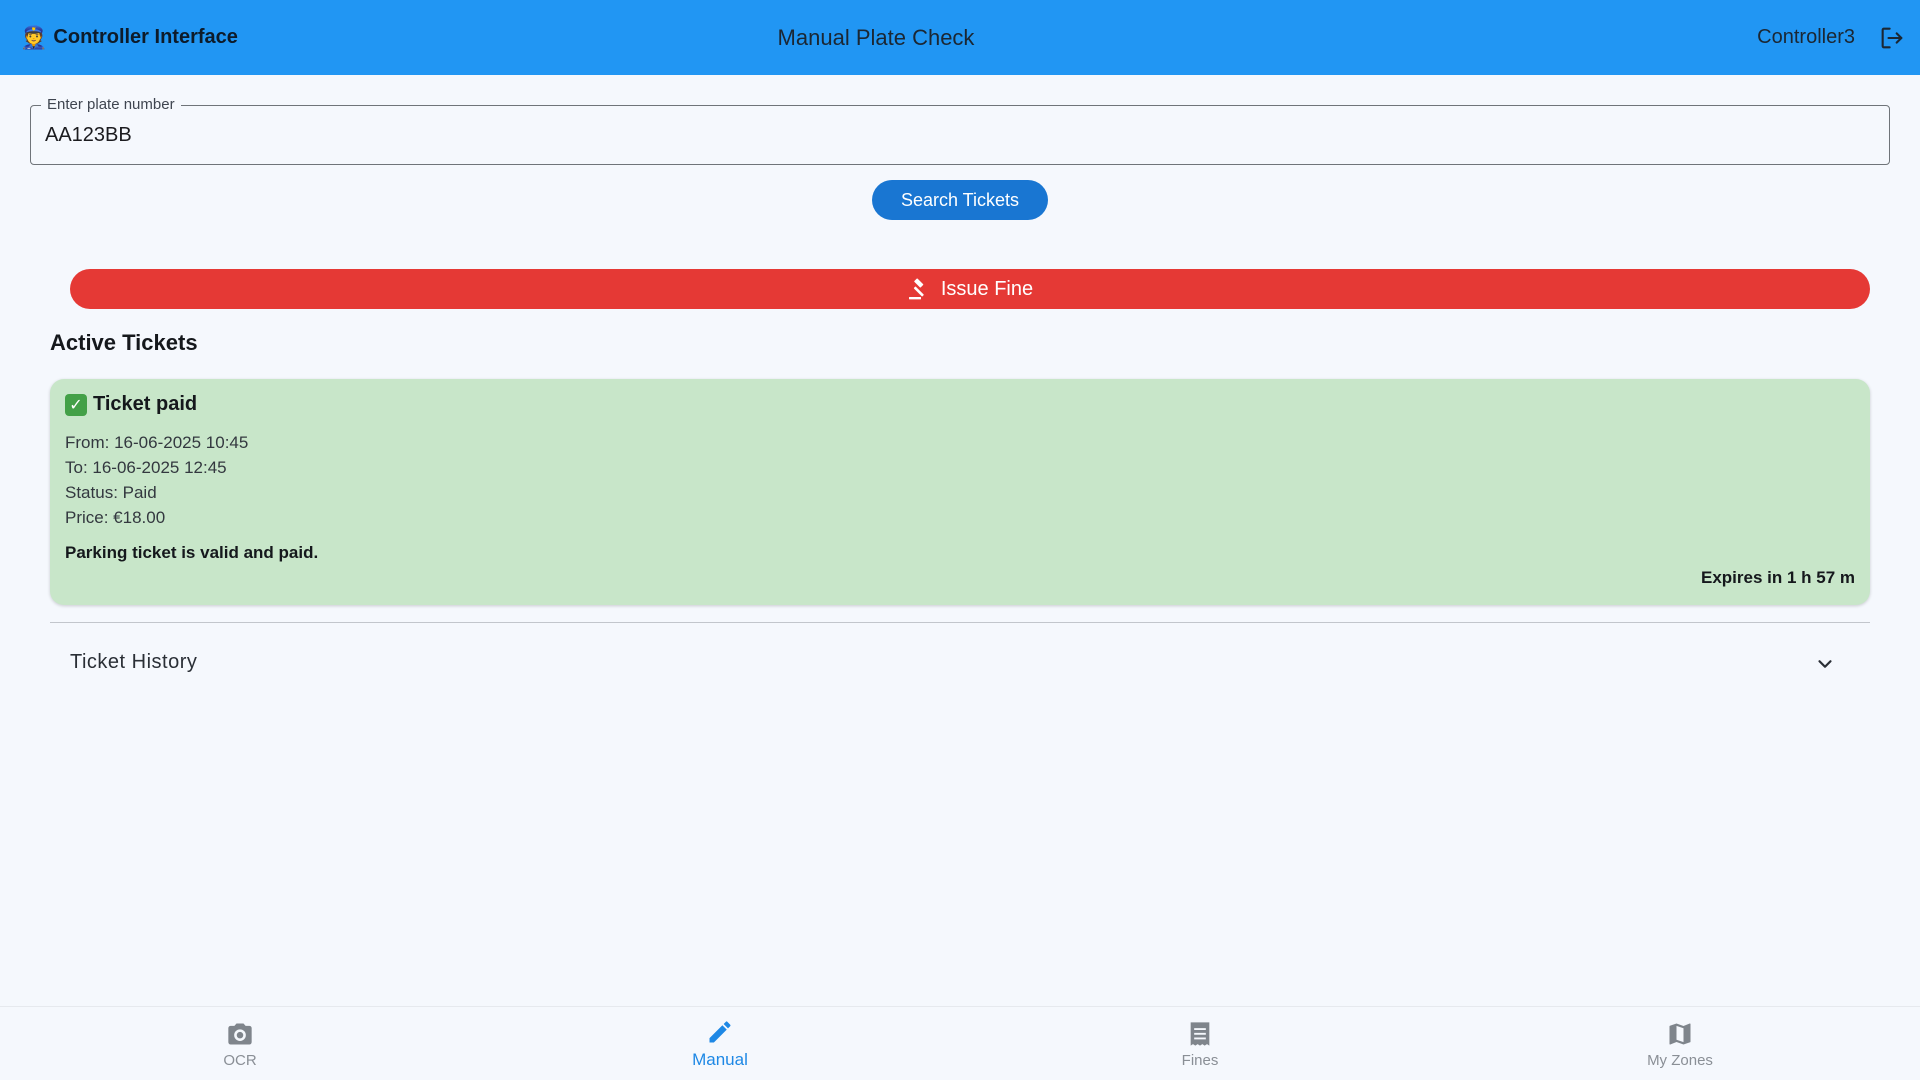 The width and height of the screenshot is (1920, 1080). I want to click on ticket-price: Price: €18.00, so click(115, 517).